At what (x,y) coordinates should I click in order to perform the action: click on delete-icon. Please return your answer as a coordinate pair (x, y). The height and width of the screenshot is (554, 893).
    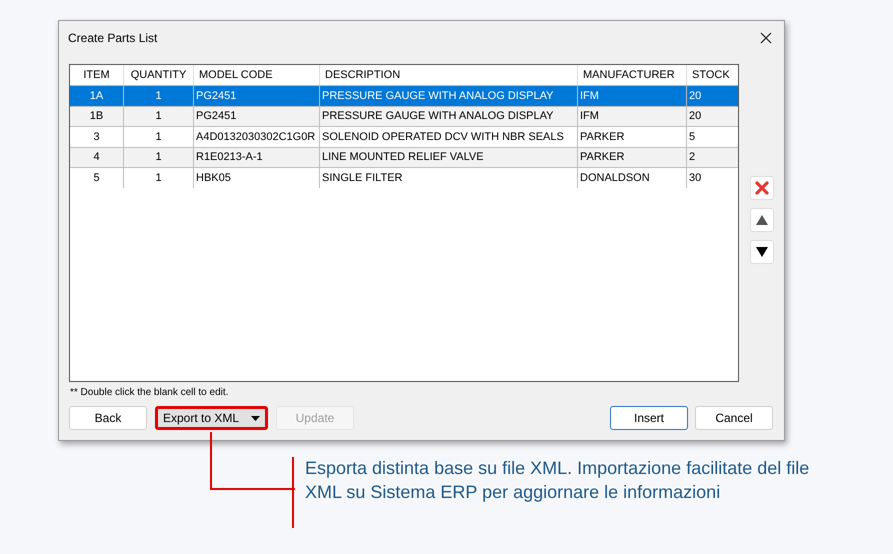
    Looking at the image, I should click on (762, 188).